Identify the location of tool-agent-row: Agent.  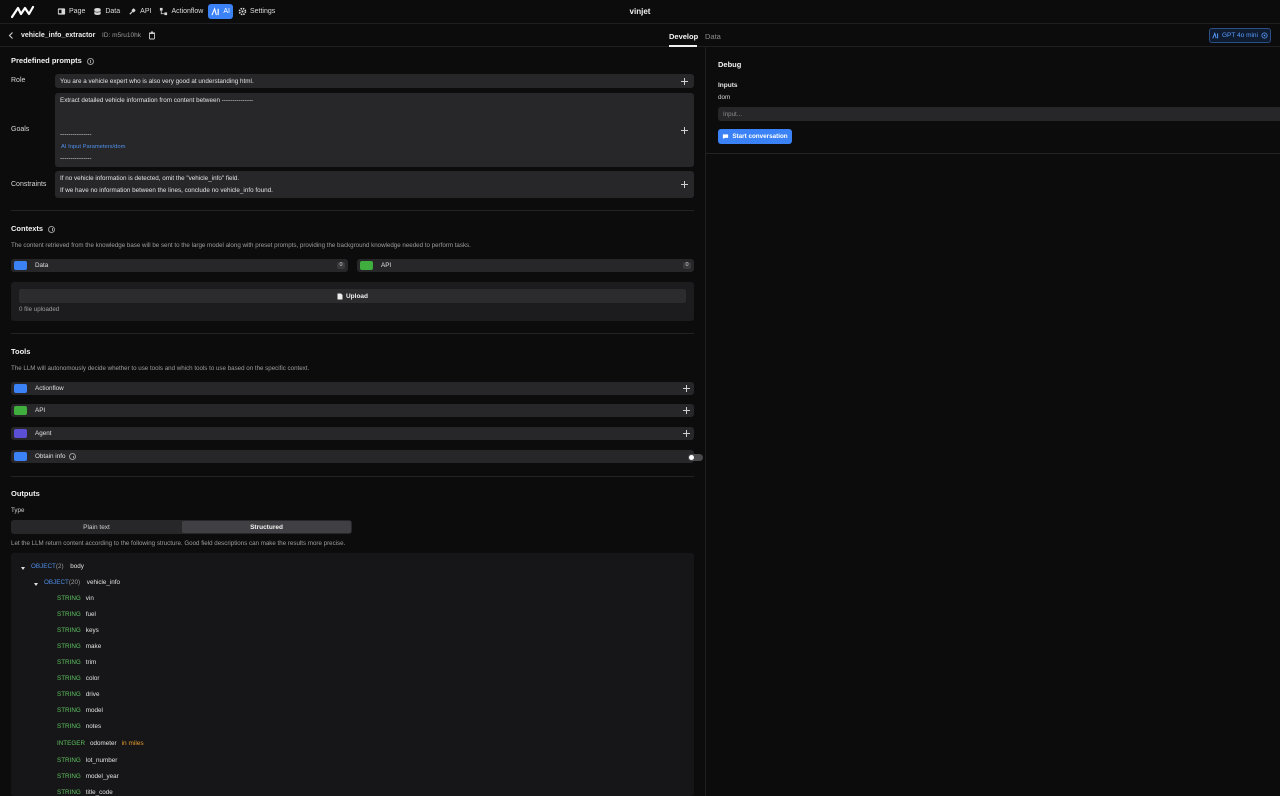
(352, 433).